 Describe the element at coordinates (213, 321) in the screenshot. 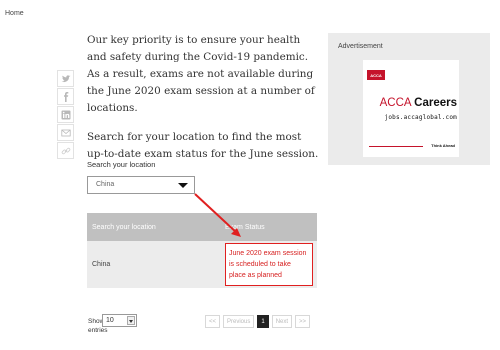

I see `pagination-first-button: <<` at that location.